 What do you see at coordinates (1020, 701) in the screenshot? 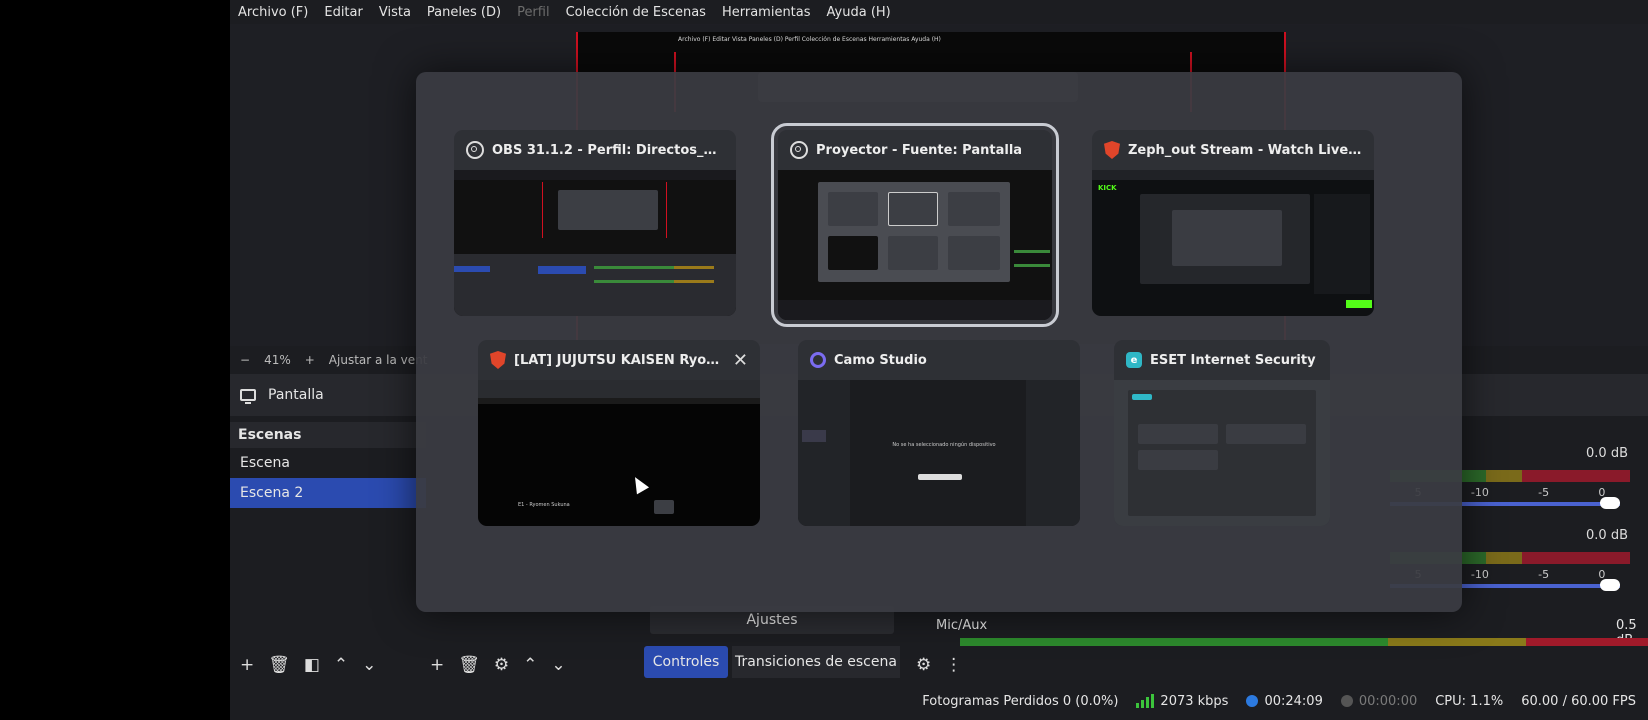
I see `dropped-frames: Fotogramas Perdidos 0 (0.0%)` at bounding box center [1020, 701].